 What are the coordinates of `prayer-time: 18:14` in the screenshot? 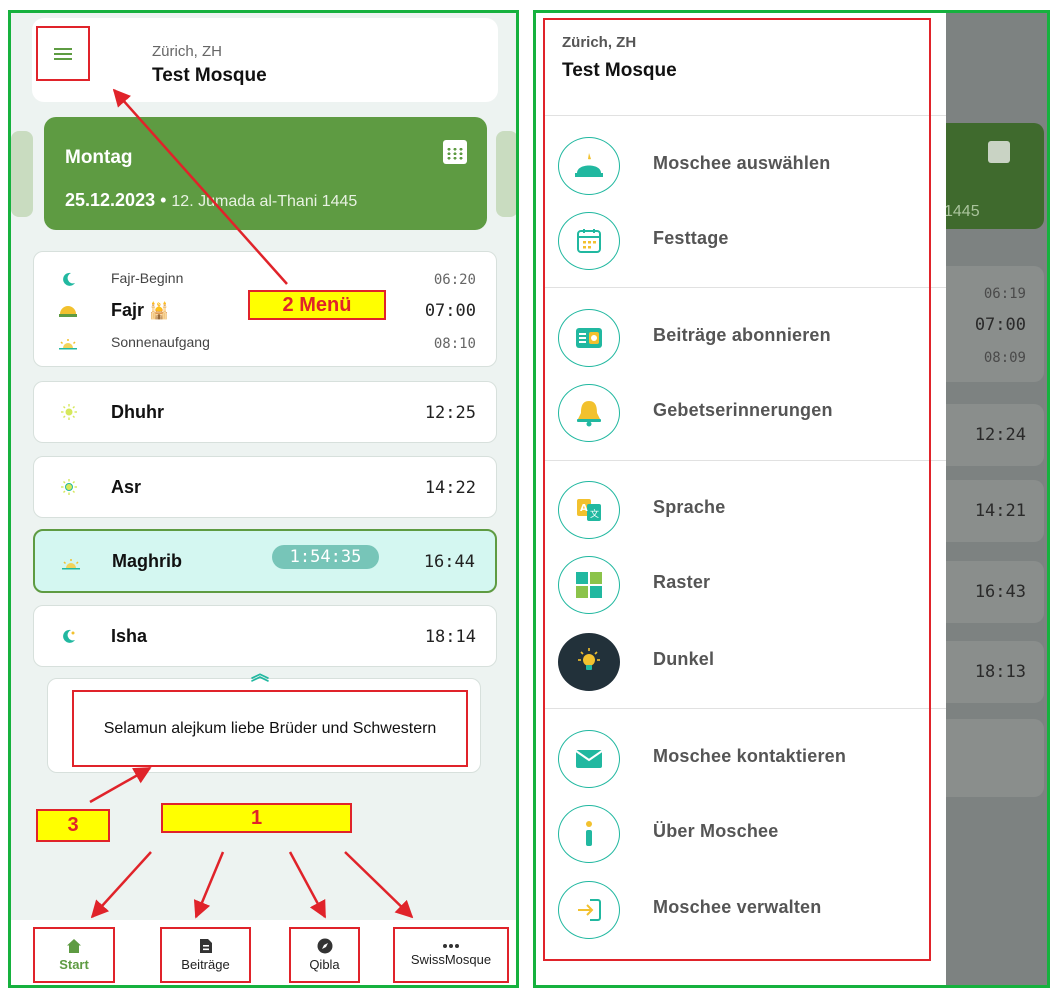 It's located at (450, 637).